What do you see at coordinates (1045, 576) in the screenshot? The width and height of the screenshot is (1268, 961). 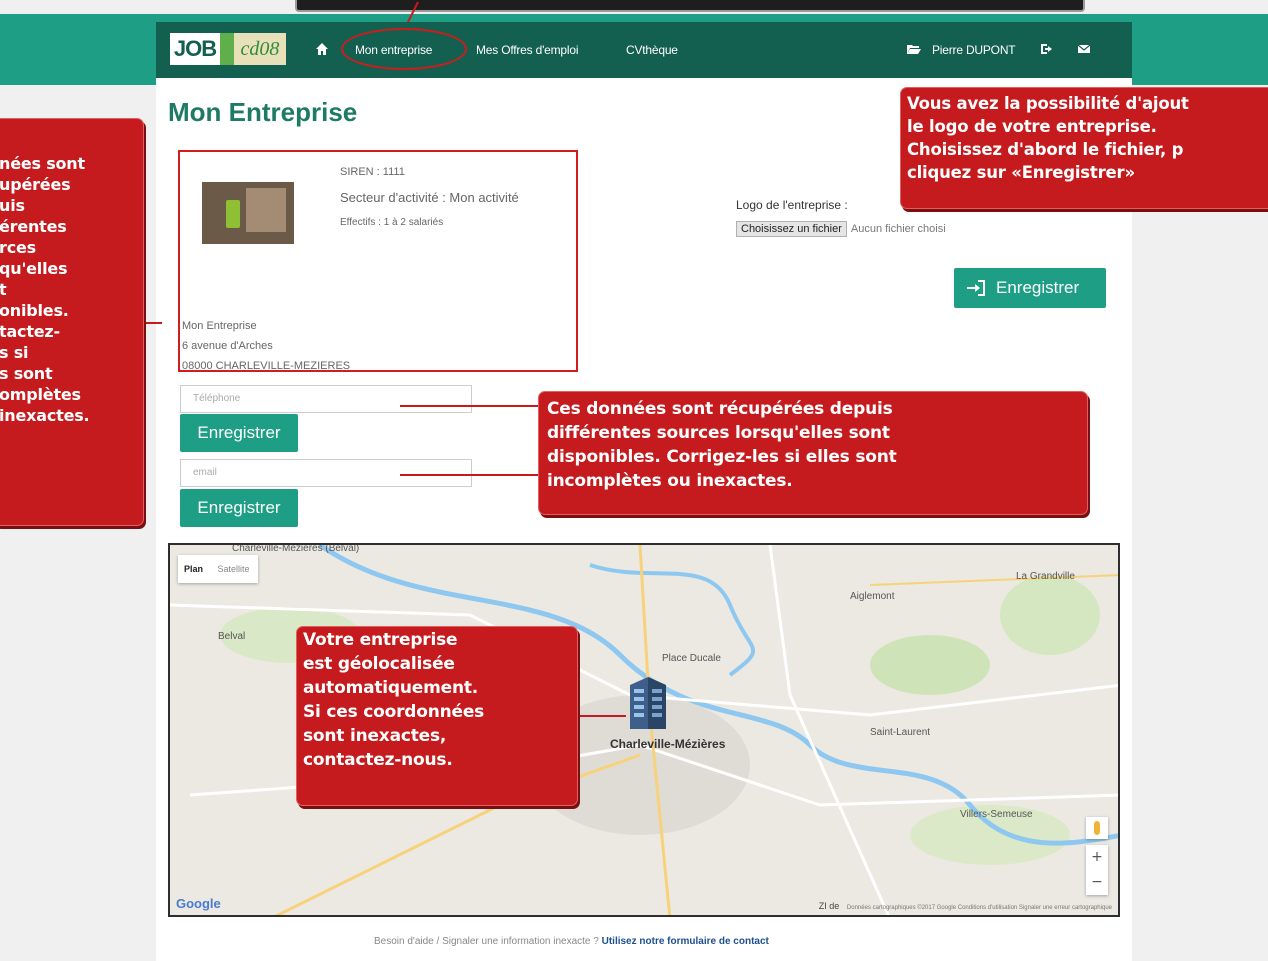 I see `map-label: La Grandville` at bounding box center [1045, 576].